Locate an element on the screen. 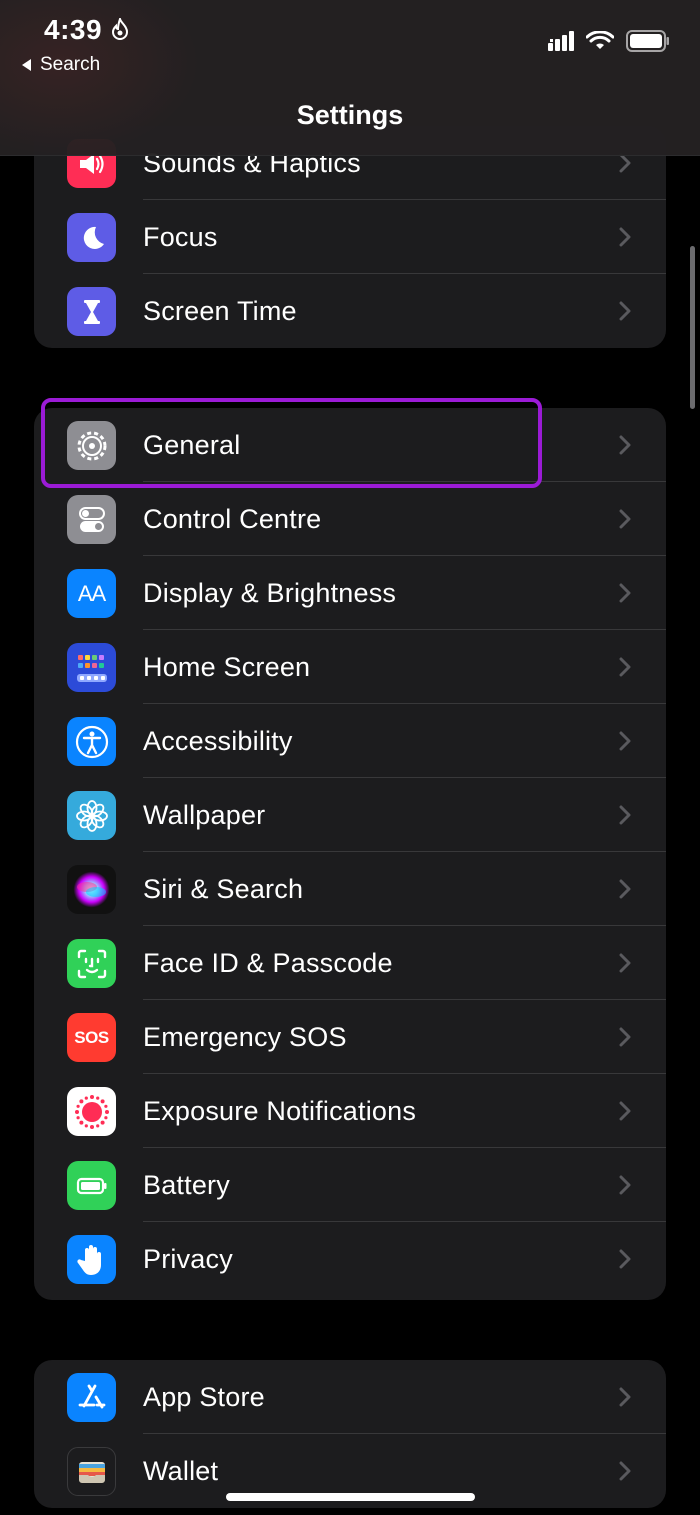  back-to-search-button: Search is located at coordinates (61, 65).